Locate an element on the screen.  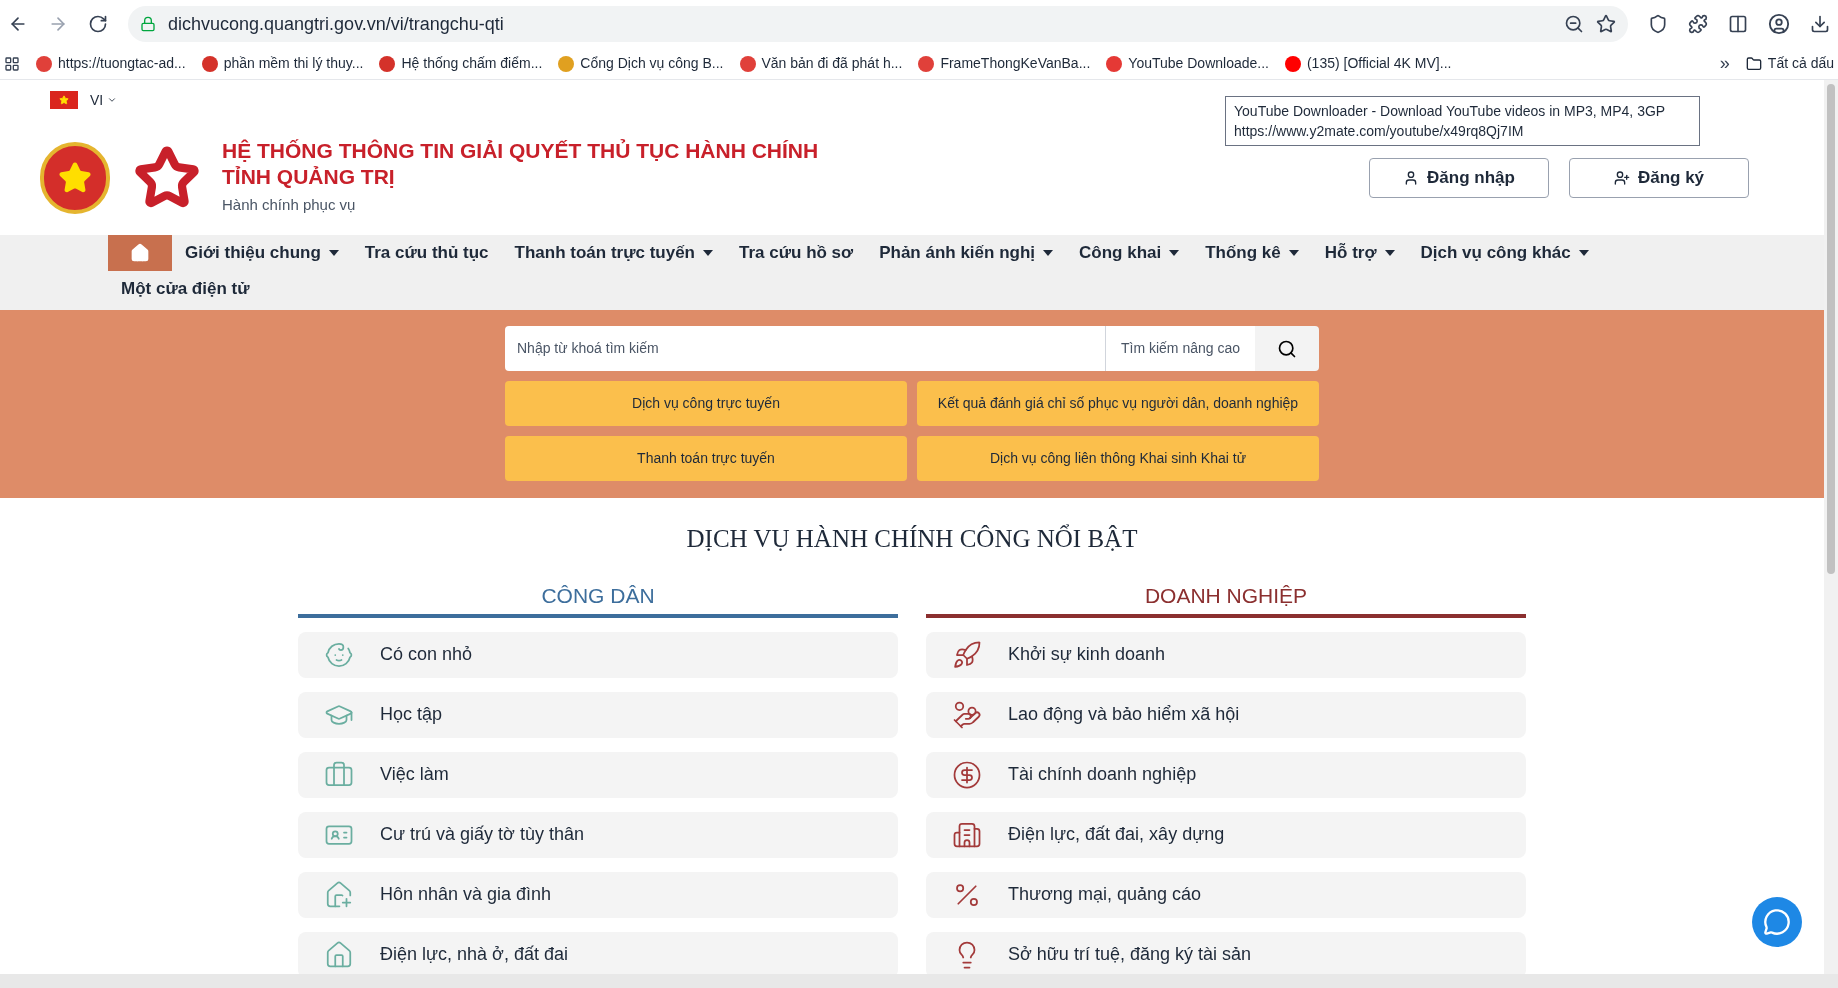
service-category-item: Lao động và bảo hiểm xã hội is located at coordinates (1226, 714).